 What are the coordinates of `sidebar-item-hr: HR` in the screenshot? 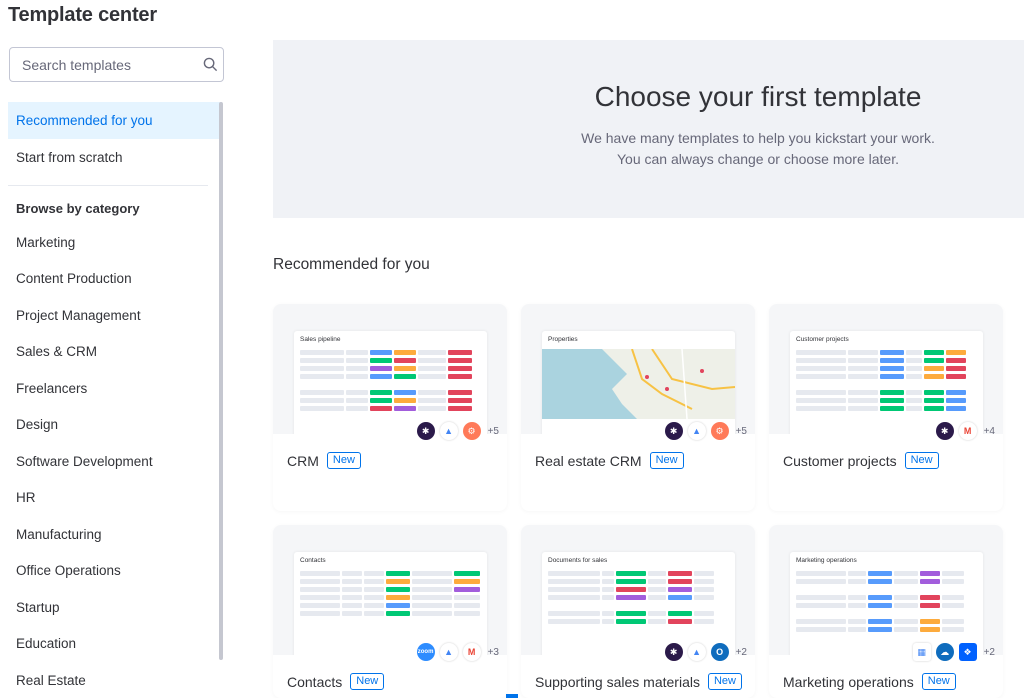 It's located at (115, 498).